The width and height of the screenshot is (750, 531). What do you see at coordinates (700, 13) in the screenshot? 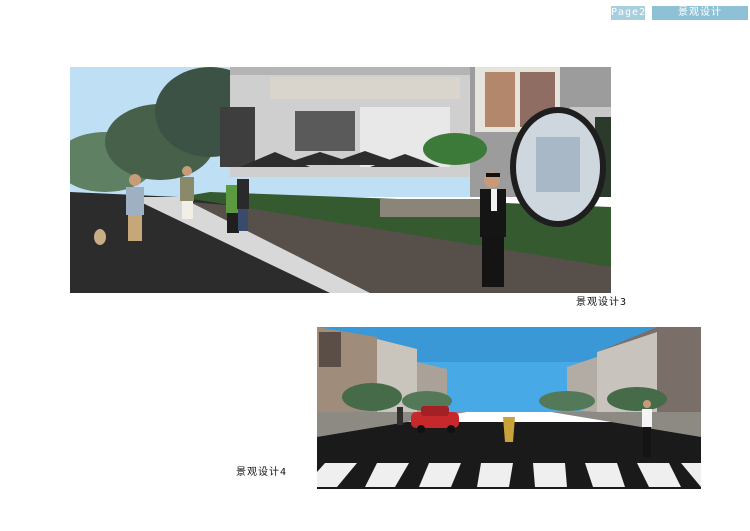
I see `section-title-tag: 景观设计` at bounding box center [700, 13].